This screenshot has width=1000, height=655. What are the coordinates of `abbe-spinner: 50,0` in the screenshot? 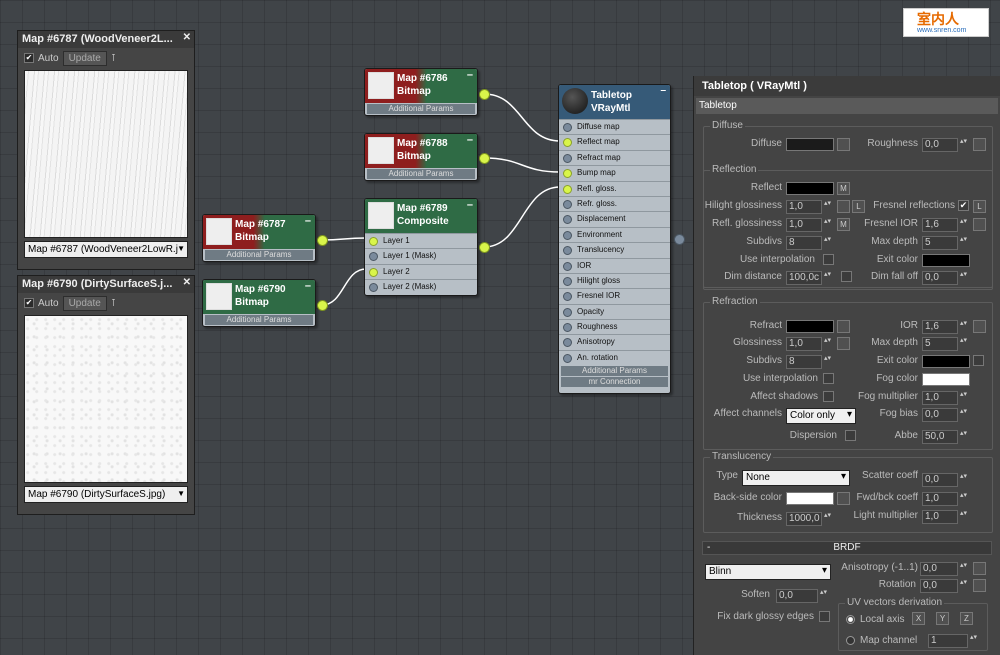 It's located at (945, 437).